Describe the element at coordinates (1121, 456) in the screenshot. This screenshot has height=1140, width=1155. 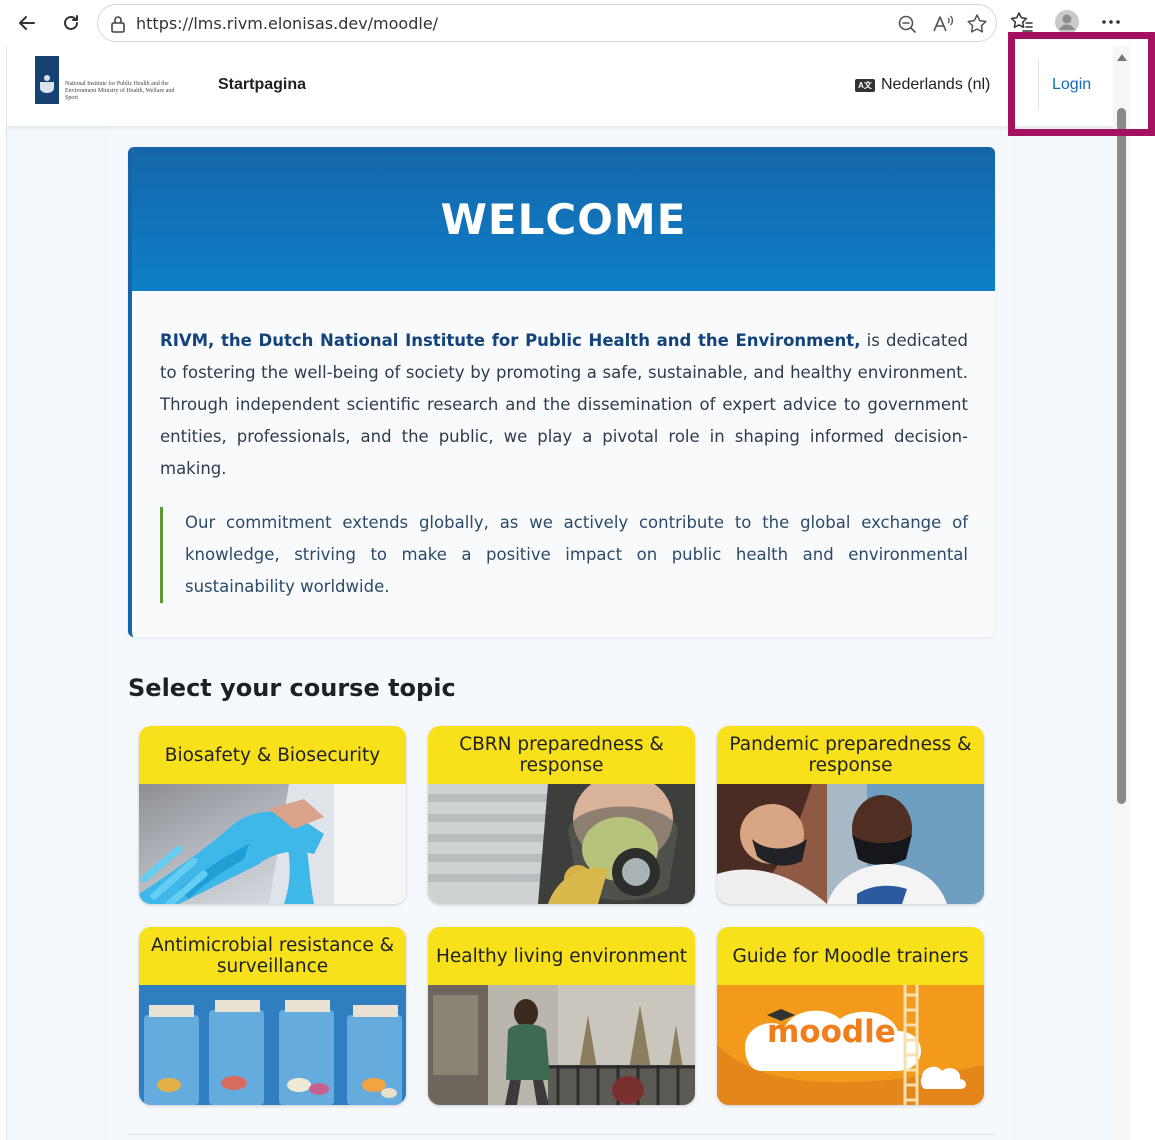
I see `scroll-thumb` at that location.